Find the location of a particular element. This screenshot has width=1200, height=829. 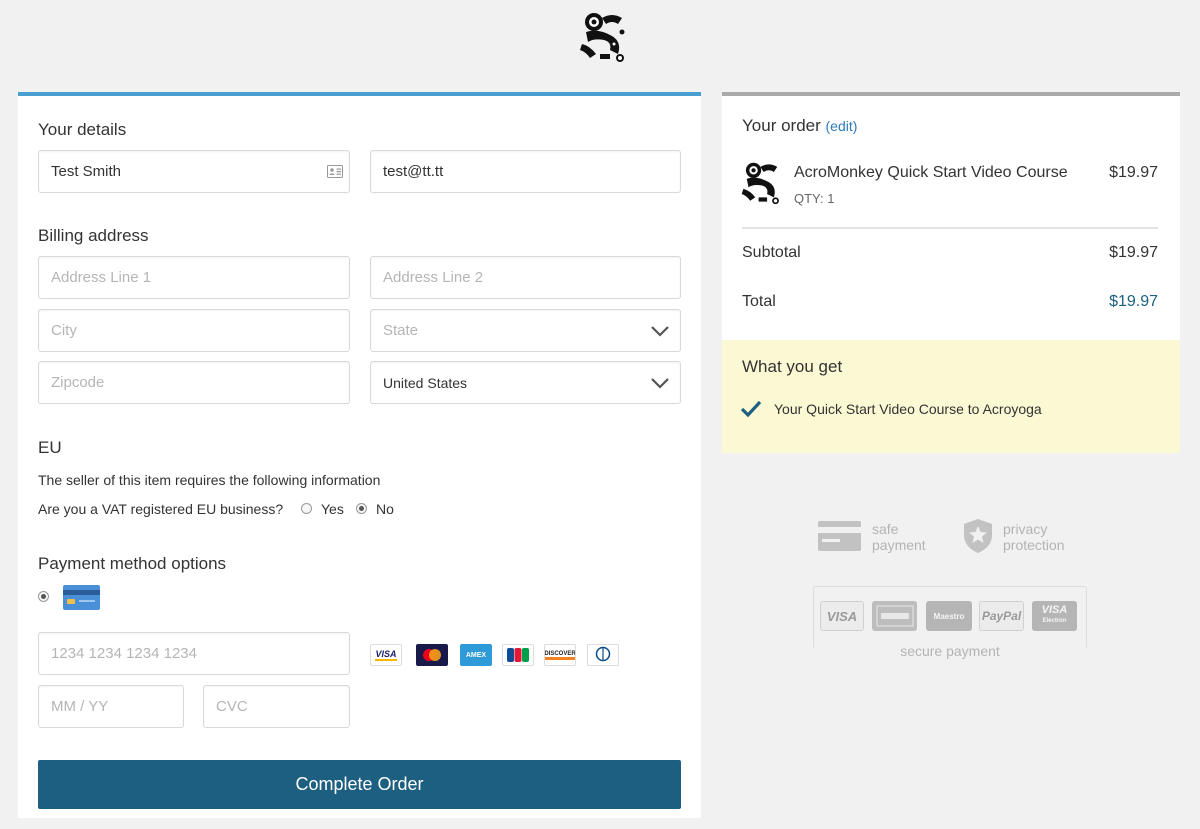

card-payment-radio is located at coordinates (43, 596).